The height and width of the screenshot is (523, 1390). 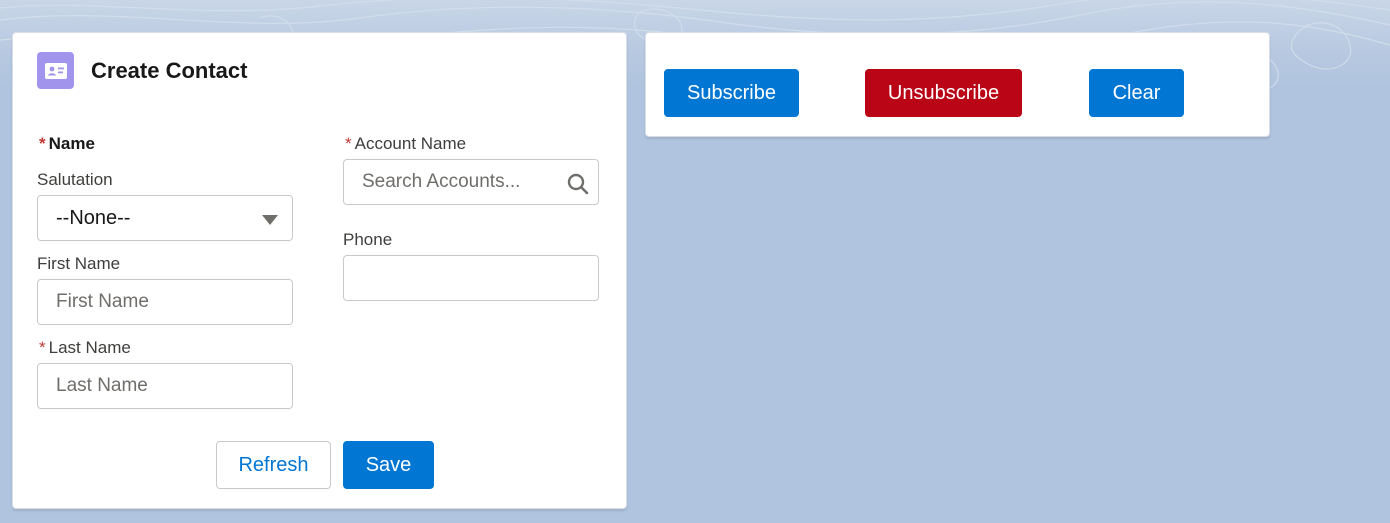 What do you see at coordinates (165, 386) in the screenshot?
I see `last-name-field: Last Name` at bounding box center [165, 386].